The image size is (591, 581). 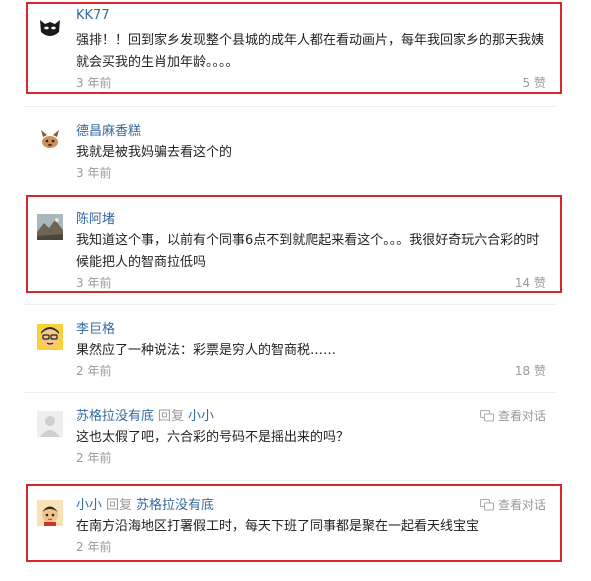 What do you see at coordinates (486, 415) in the screenshot?
I see `conversation-icon` at bounding box center [486, 415].